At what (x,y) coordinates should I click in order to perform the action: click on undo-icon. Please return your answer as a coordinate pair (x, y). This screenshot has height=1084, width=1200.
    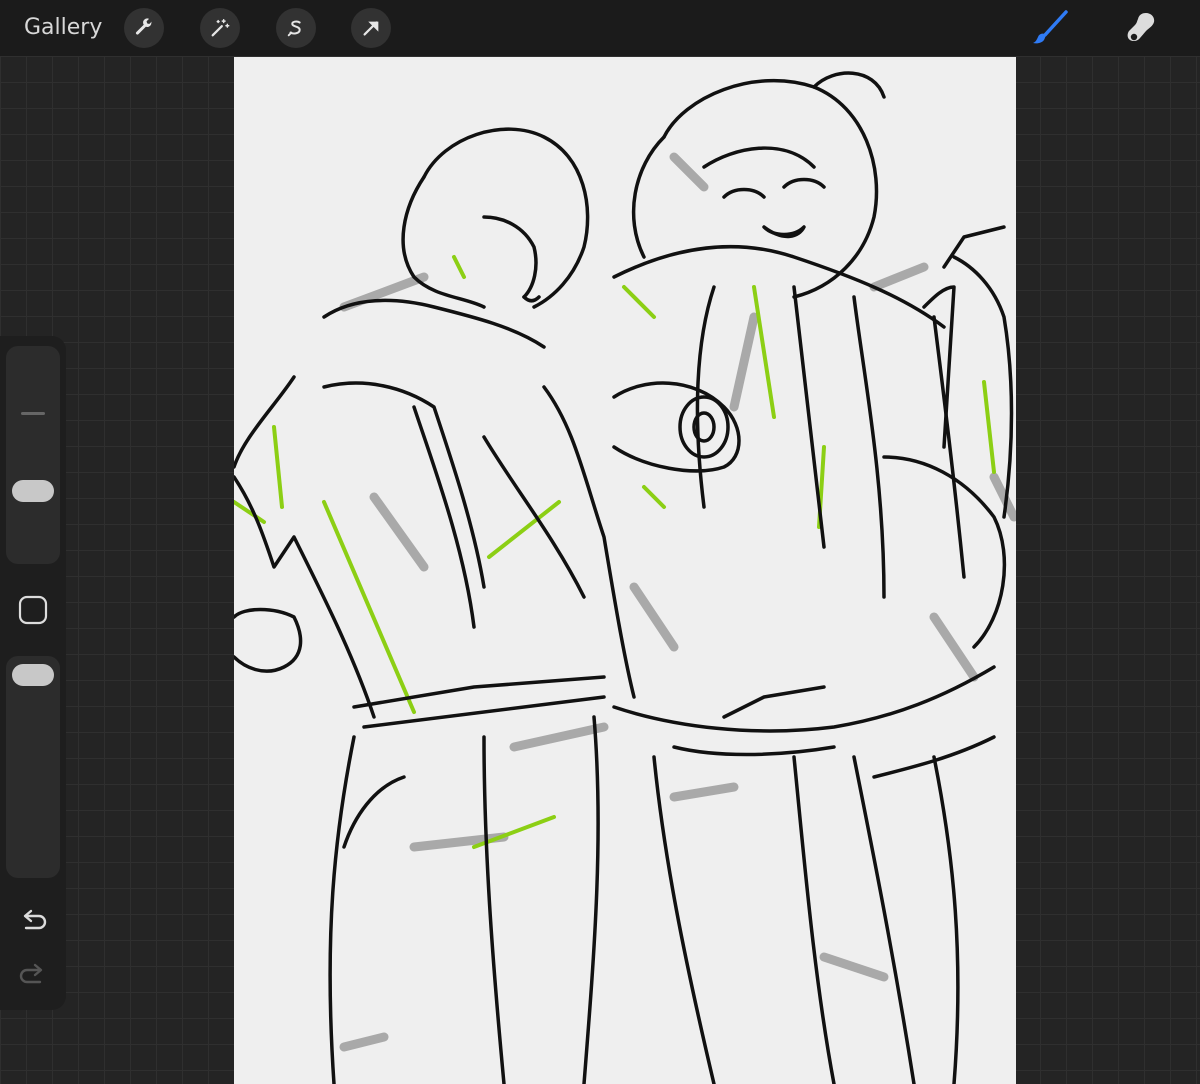
    Looking at the image, I should click on (35, 919).